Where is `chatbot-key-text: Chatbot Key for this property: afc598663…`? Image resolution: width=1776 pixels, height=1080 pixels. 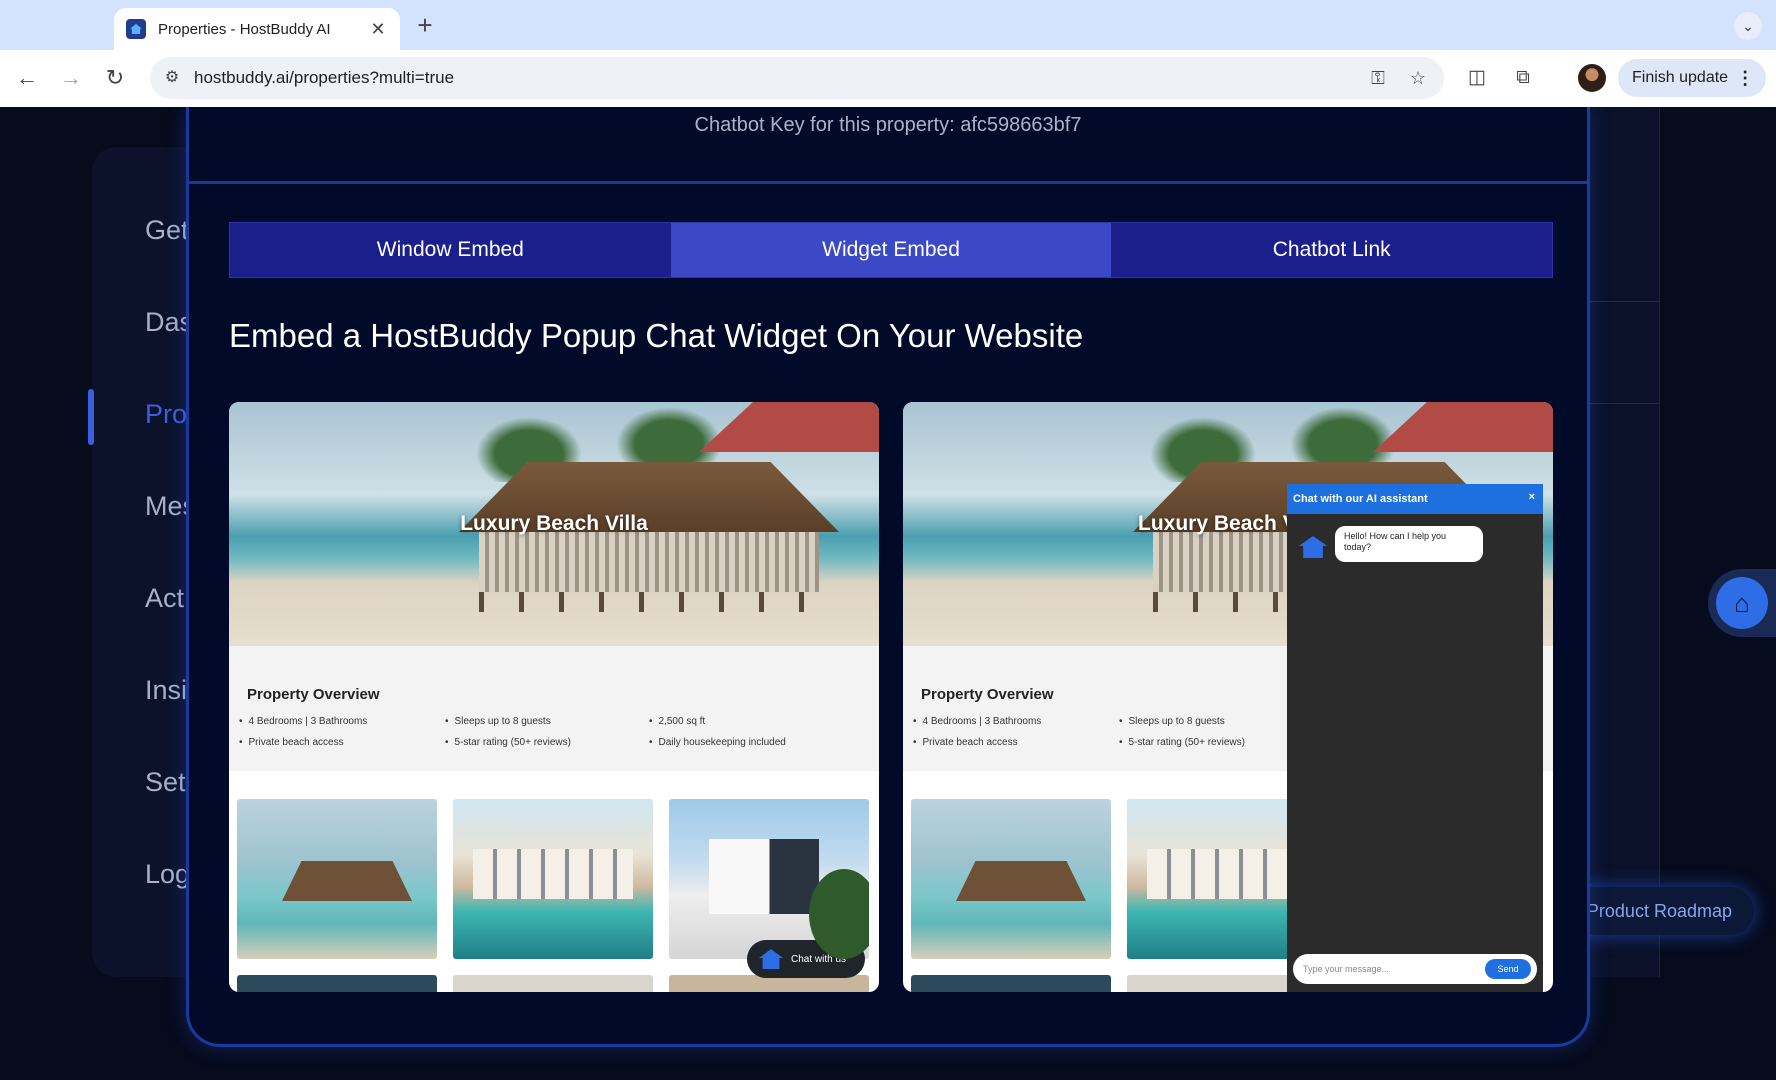
chatbot-key-text: Chatbot Key for this property: afc598663… is located at coordinates (888, 125).